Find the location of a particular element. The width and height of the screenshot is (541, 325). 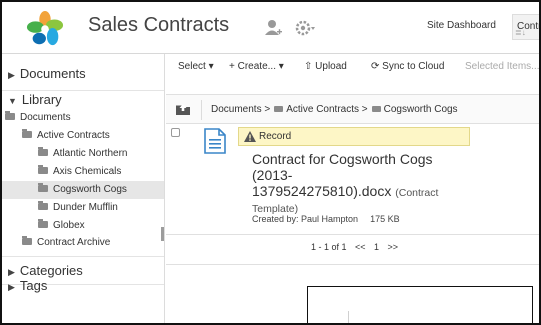

tree-item-contract-archive: Contract Archive is located at coordinates (83, 243).